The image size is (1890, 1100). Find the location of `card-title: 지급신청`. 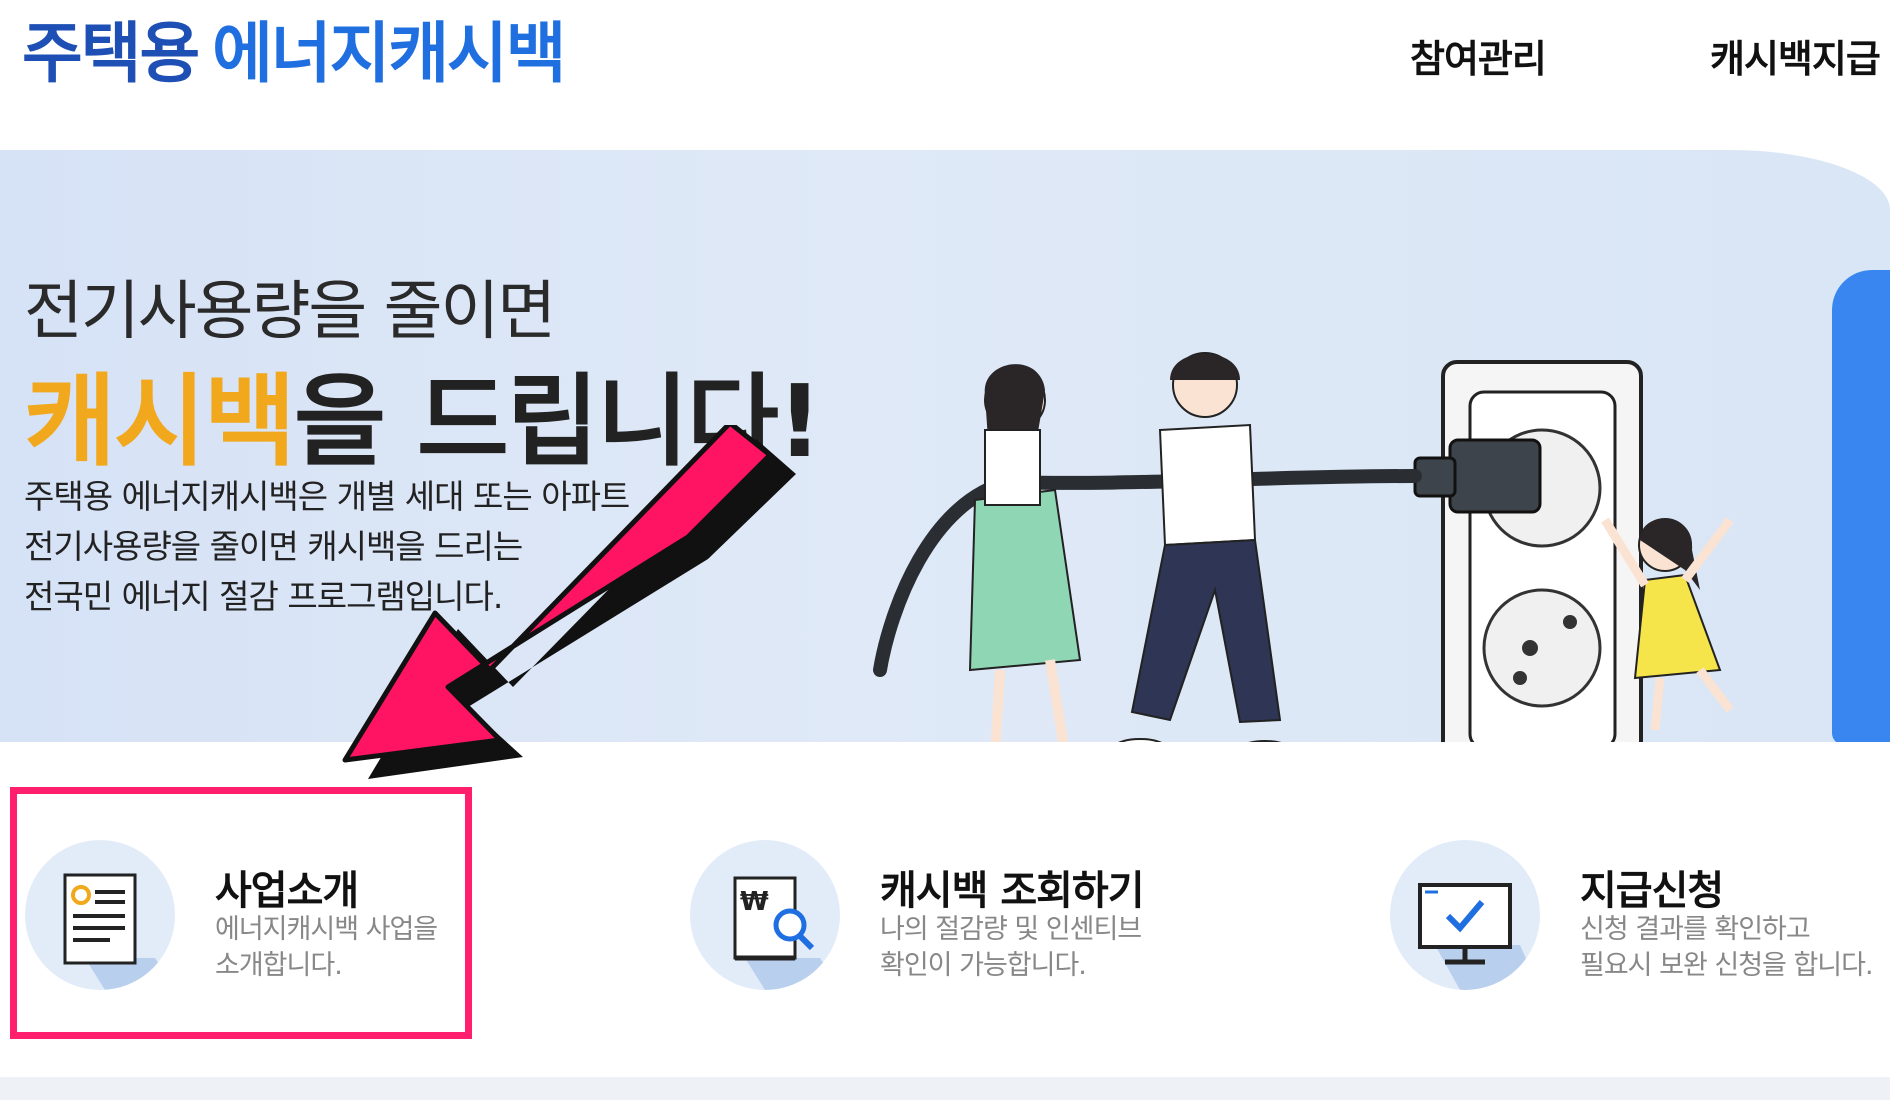

card-title: 지급신청 is located at coordinates (1652, 891).